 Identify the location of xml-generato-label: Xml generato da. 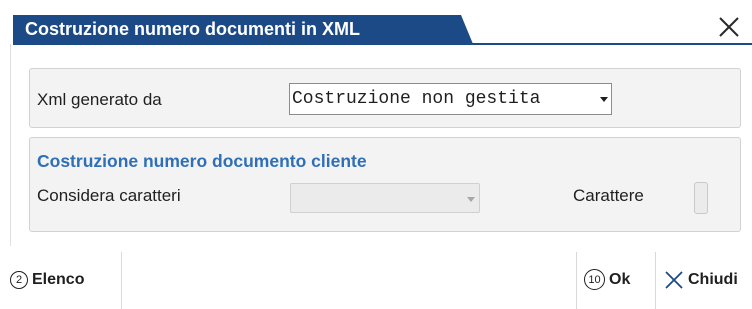
(99, 99).